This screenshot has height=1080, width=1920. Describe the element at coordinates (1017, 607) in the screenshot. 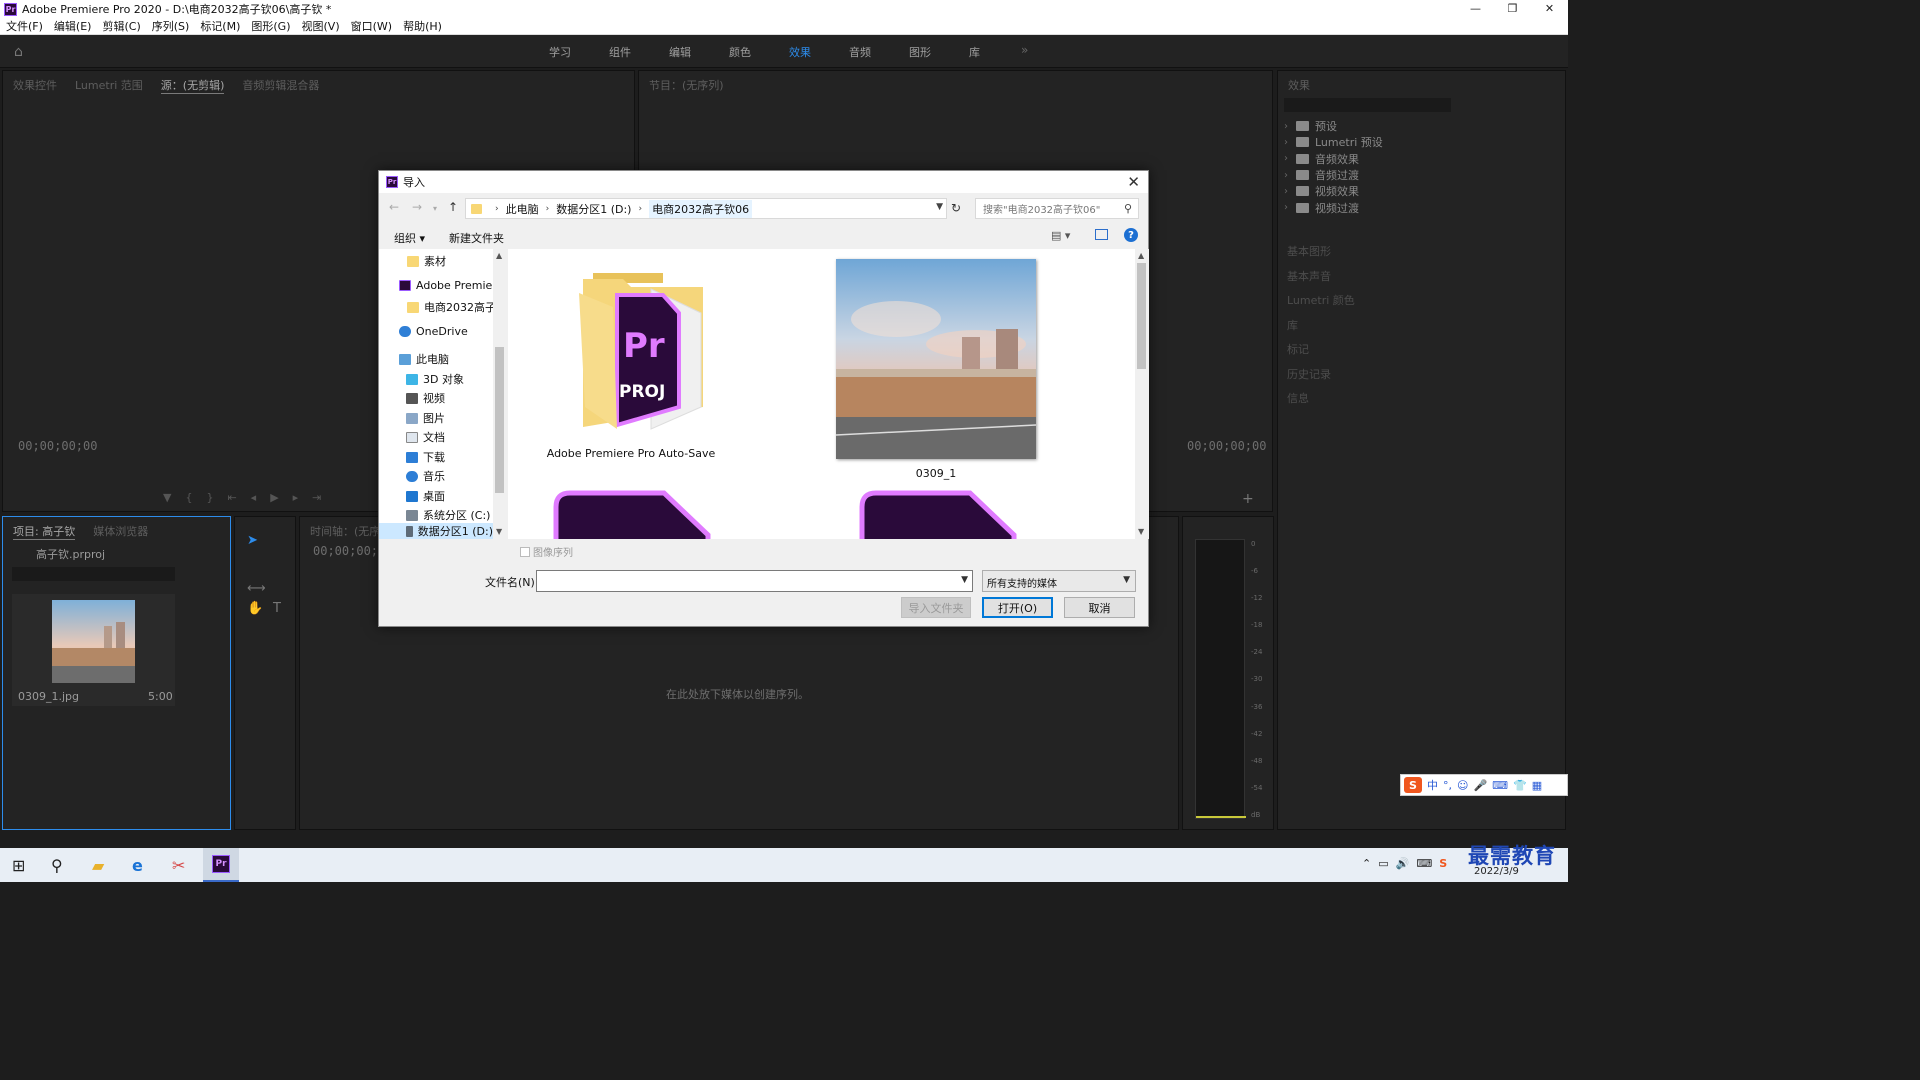

I see `open-button: 打开(O)` at that location.